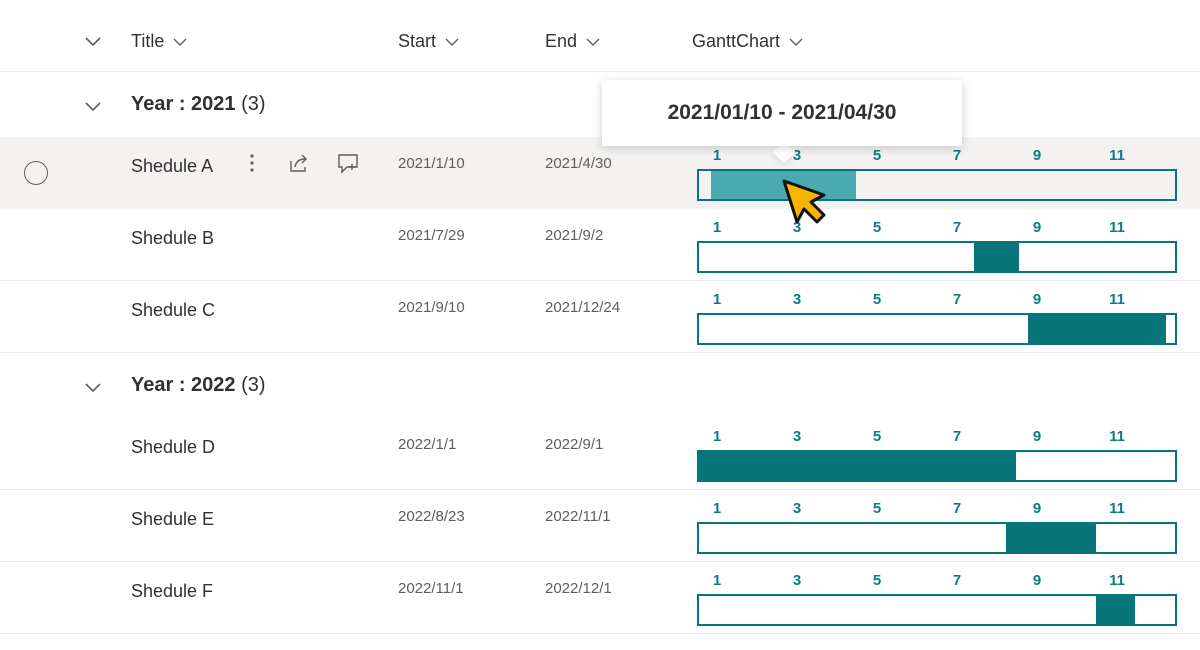 The width and height of the screenshot is (1200, 650). What do you see at coordinates (431, 235) in the screenshot?
I see `row-start-date: 2021/7/29` at bounding box center [431, 235].